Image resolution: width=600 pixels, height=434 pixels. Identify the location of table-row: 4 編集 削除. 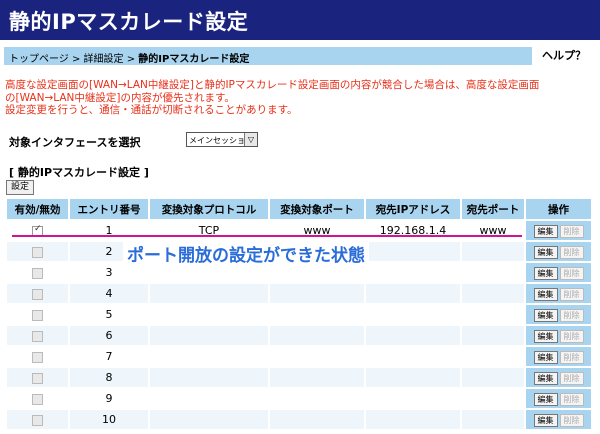
(299, 293).